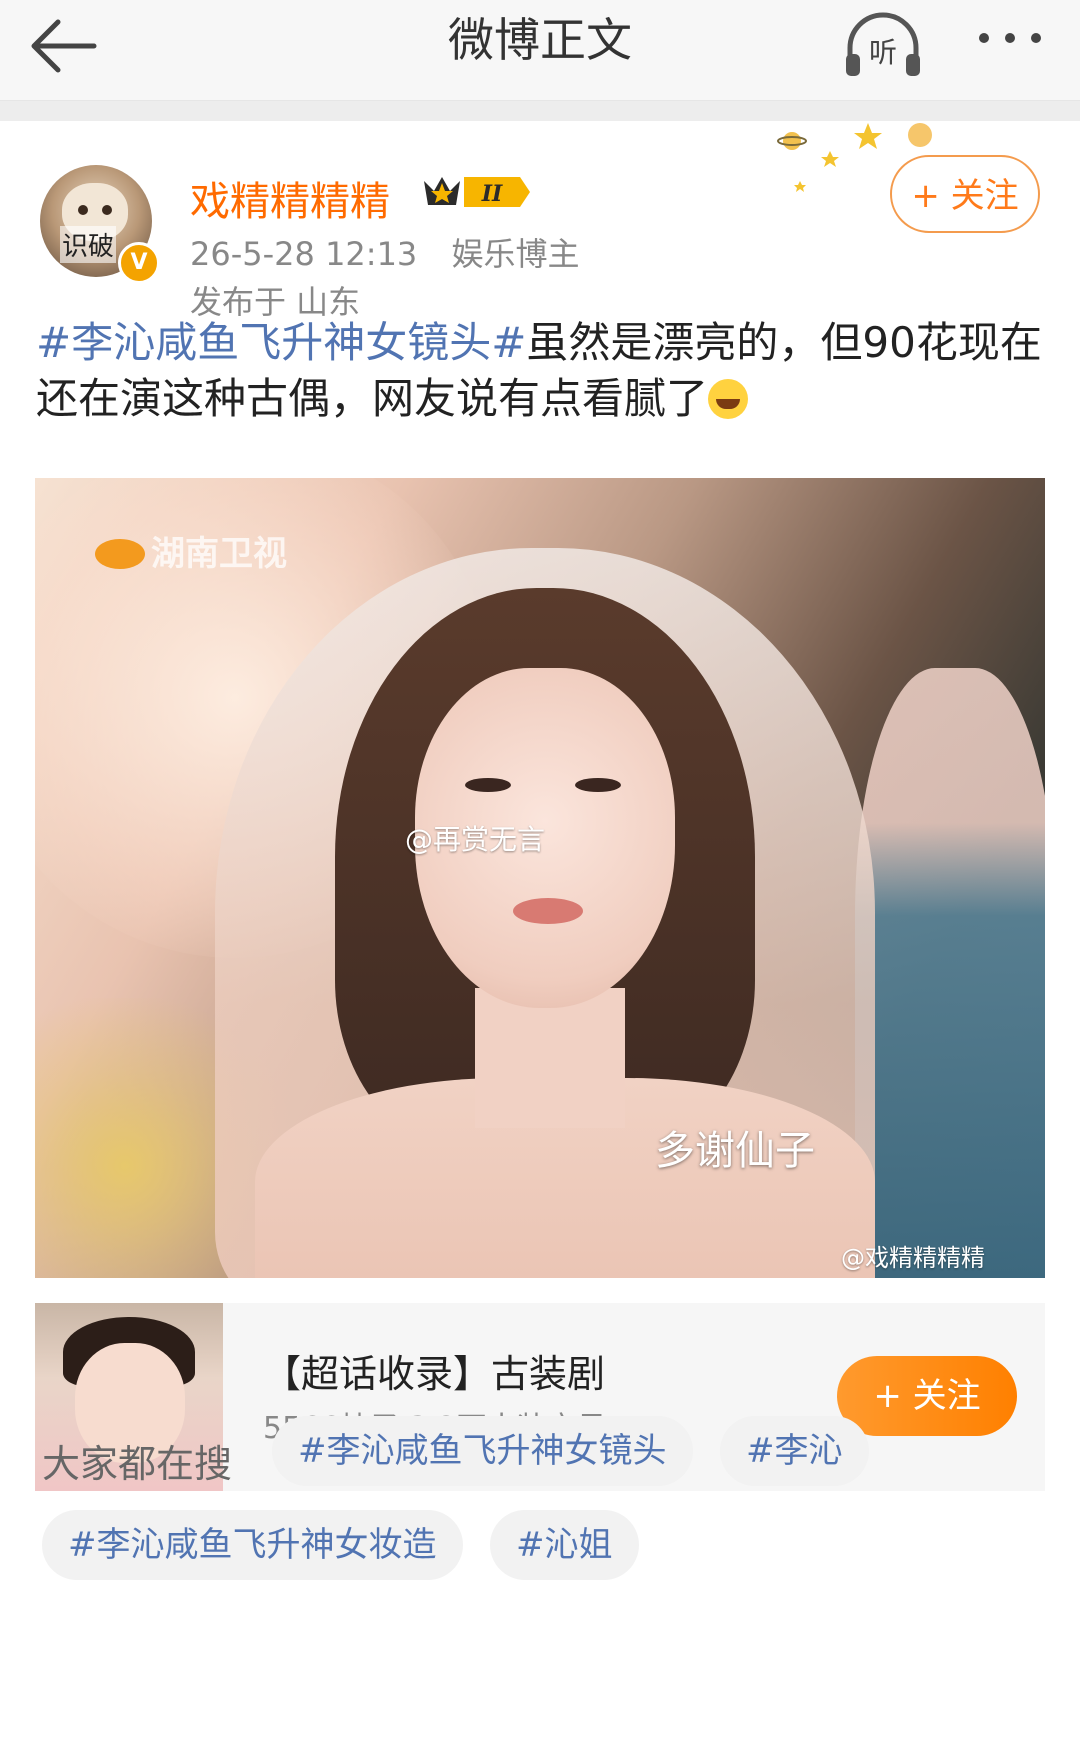 The height and width of the screenshot is (1747, 1080). I want to click on topic-title: 【超话收录】古装剧, so click(434, 1374).